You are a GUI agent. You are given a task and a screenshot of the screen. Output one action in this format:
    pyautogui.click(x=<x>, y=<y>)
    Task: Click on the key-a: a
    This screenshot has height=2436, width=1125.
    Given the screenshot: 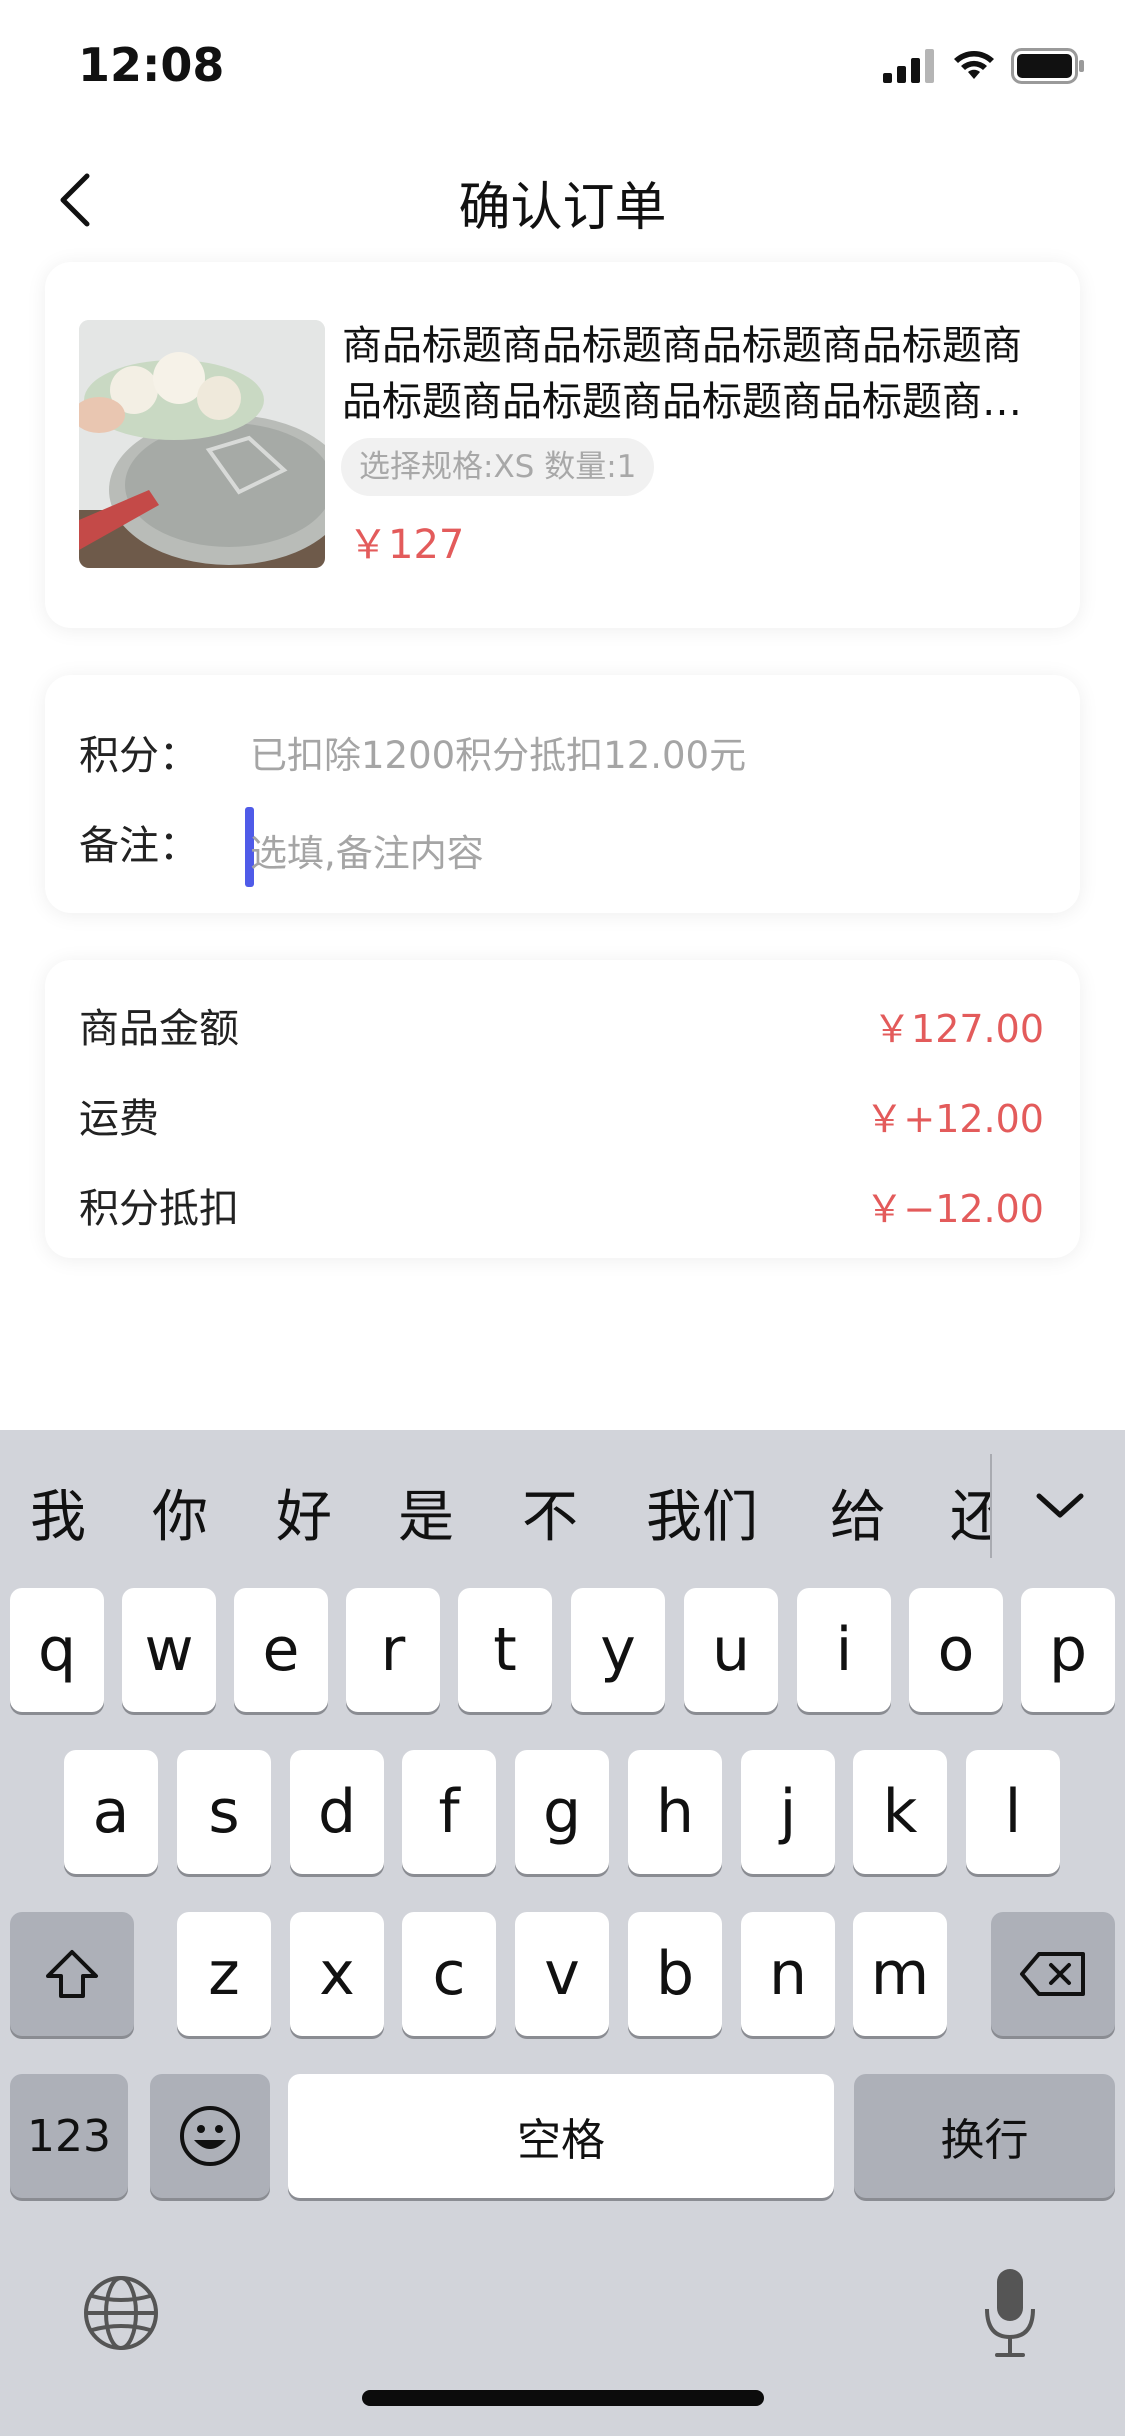 What is the action you would take?
    pyautogui.click(x=111, y=1812)
    